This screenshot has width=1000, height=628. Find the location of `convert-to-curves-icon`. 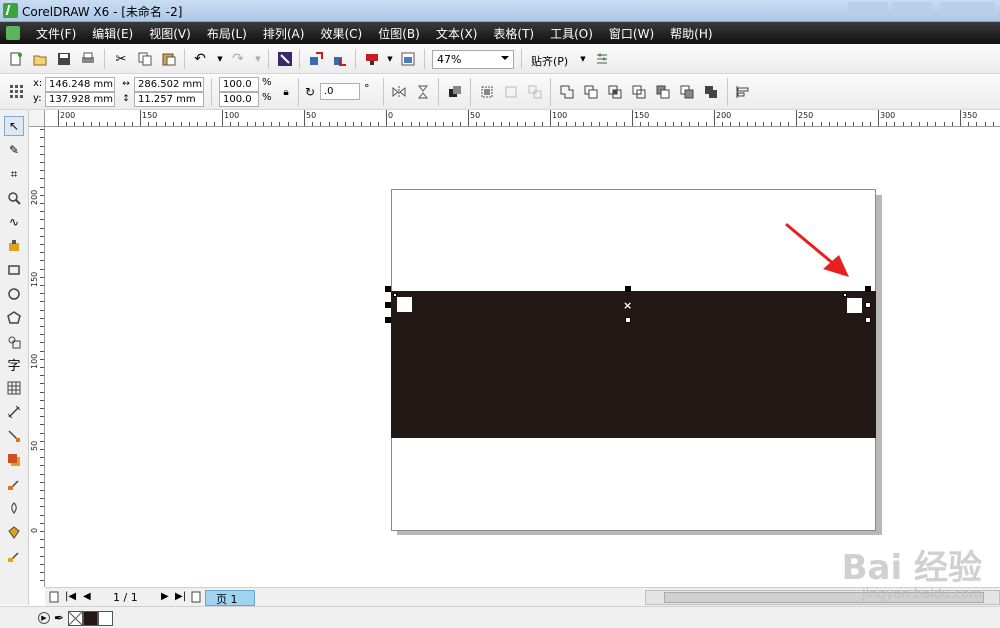

convert-to-curves-icon is located at coordinates (455, 92).